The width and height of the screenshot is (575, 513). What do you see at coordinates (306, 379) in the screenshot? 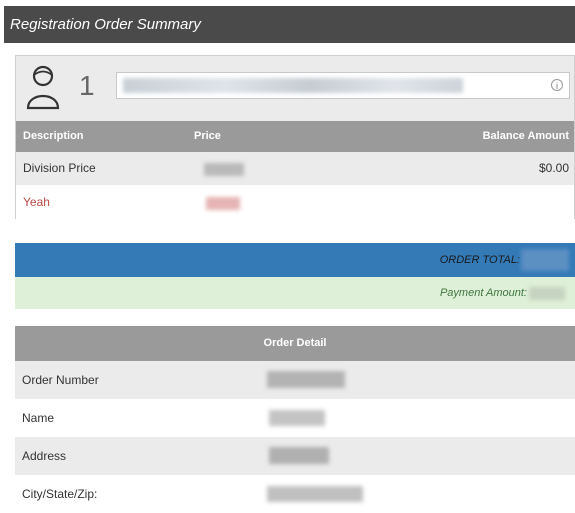
I see `redacted-order-number` at bounding box center [306, 379].